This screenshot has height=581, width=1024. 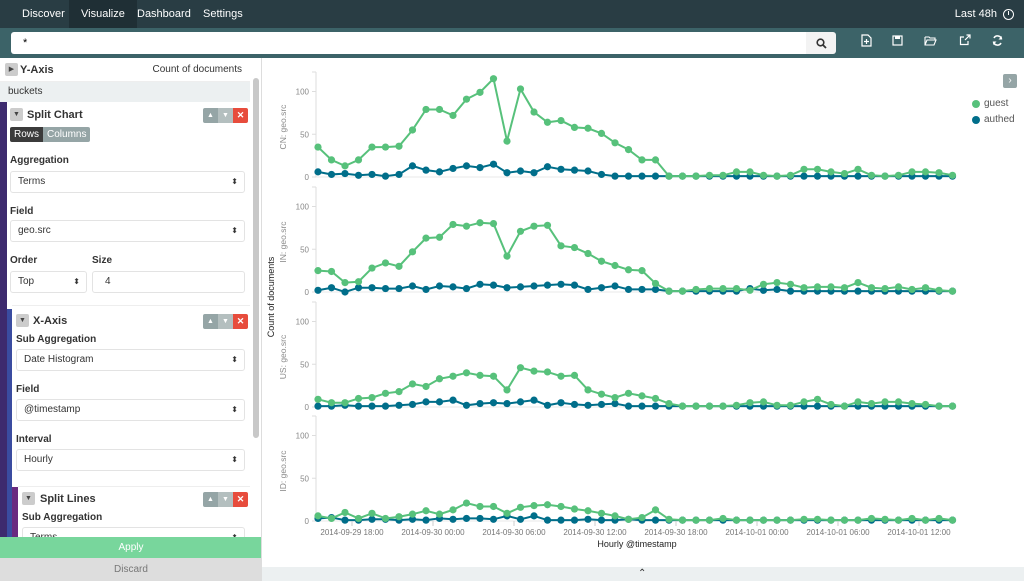 I want to click on search-input, so click(x=408, y=43).